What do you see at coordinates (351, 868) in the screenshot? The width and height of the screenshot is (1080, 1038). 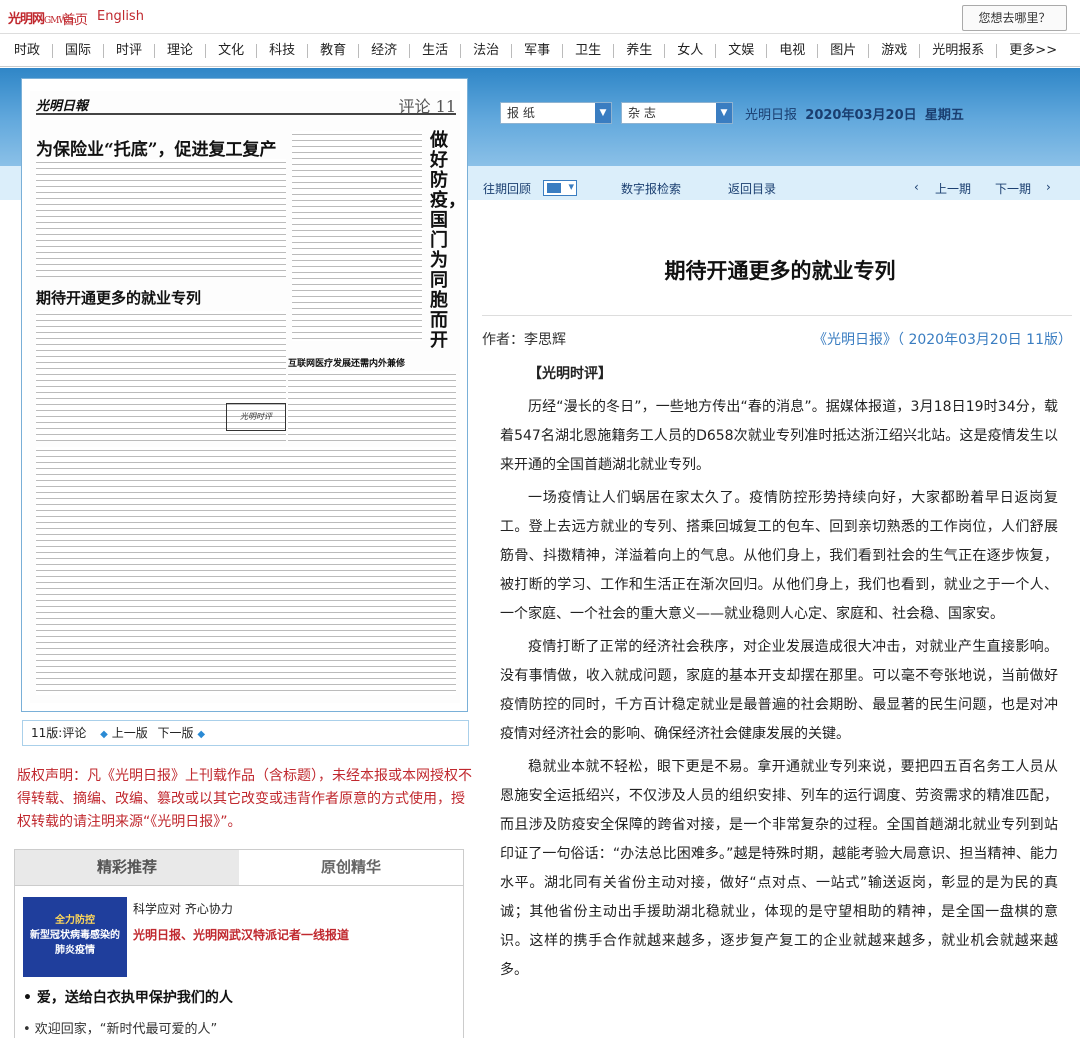 I see `tab-original: 原创精华` at bounding box center [351, 868].